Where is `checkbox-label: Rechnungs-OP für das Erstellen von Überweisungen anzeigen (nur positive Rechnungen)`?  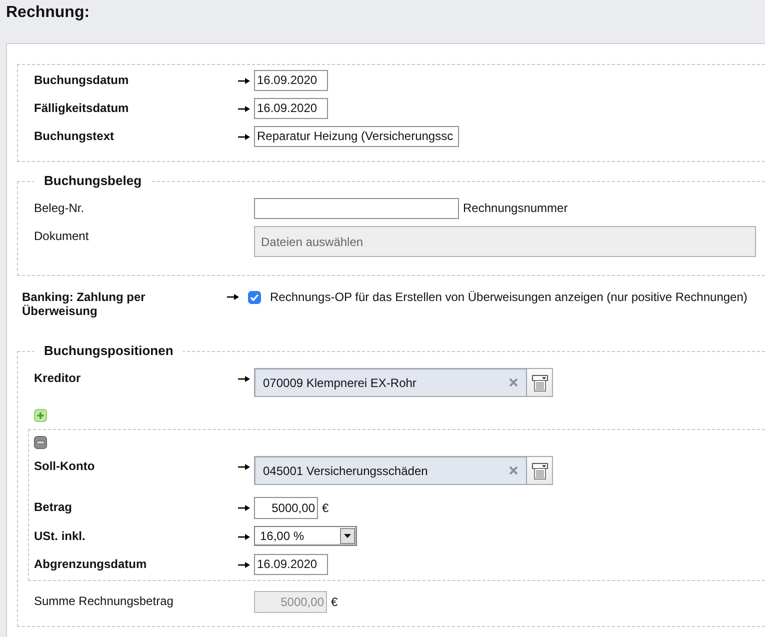
checkbox-label: Rechnungs-OP für das Erstellen von Überweisungen anzeigen (nur positive Rechnungen) is located at coordinates (509, 297).